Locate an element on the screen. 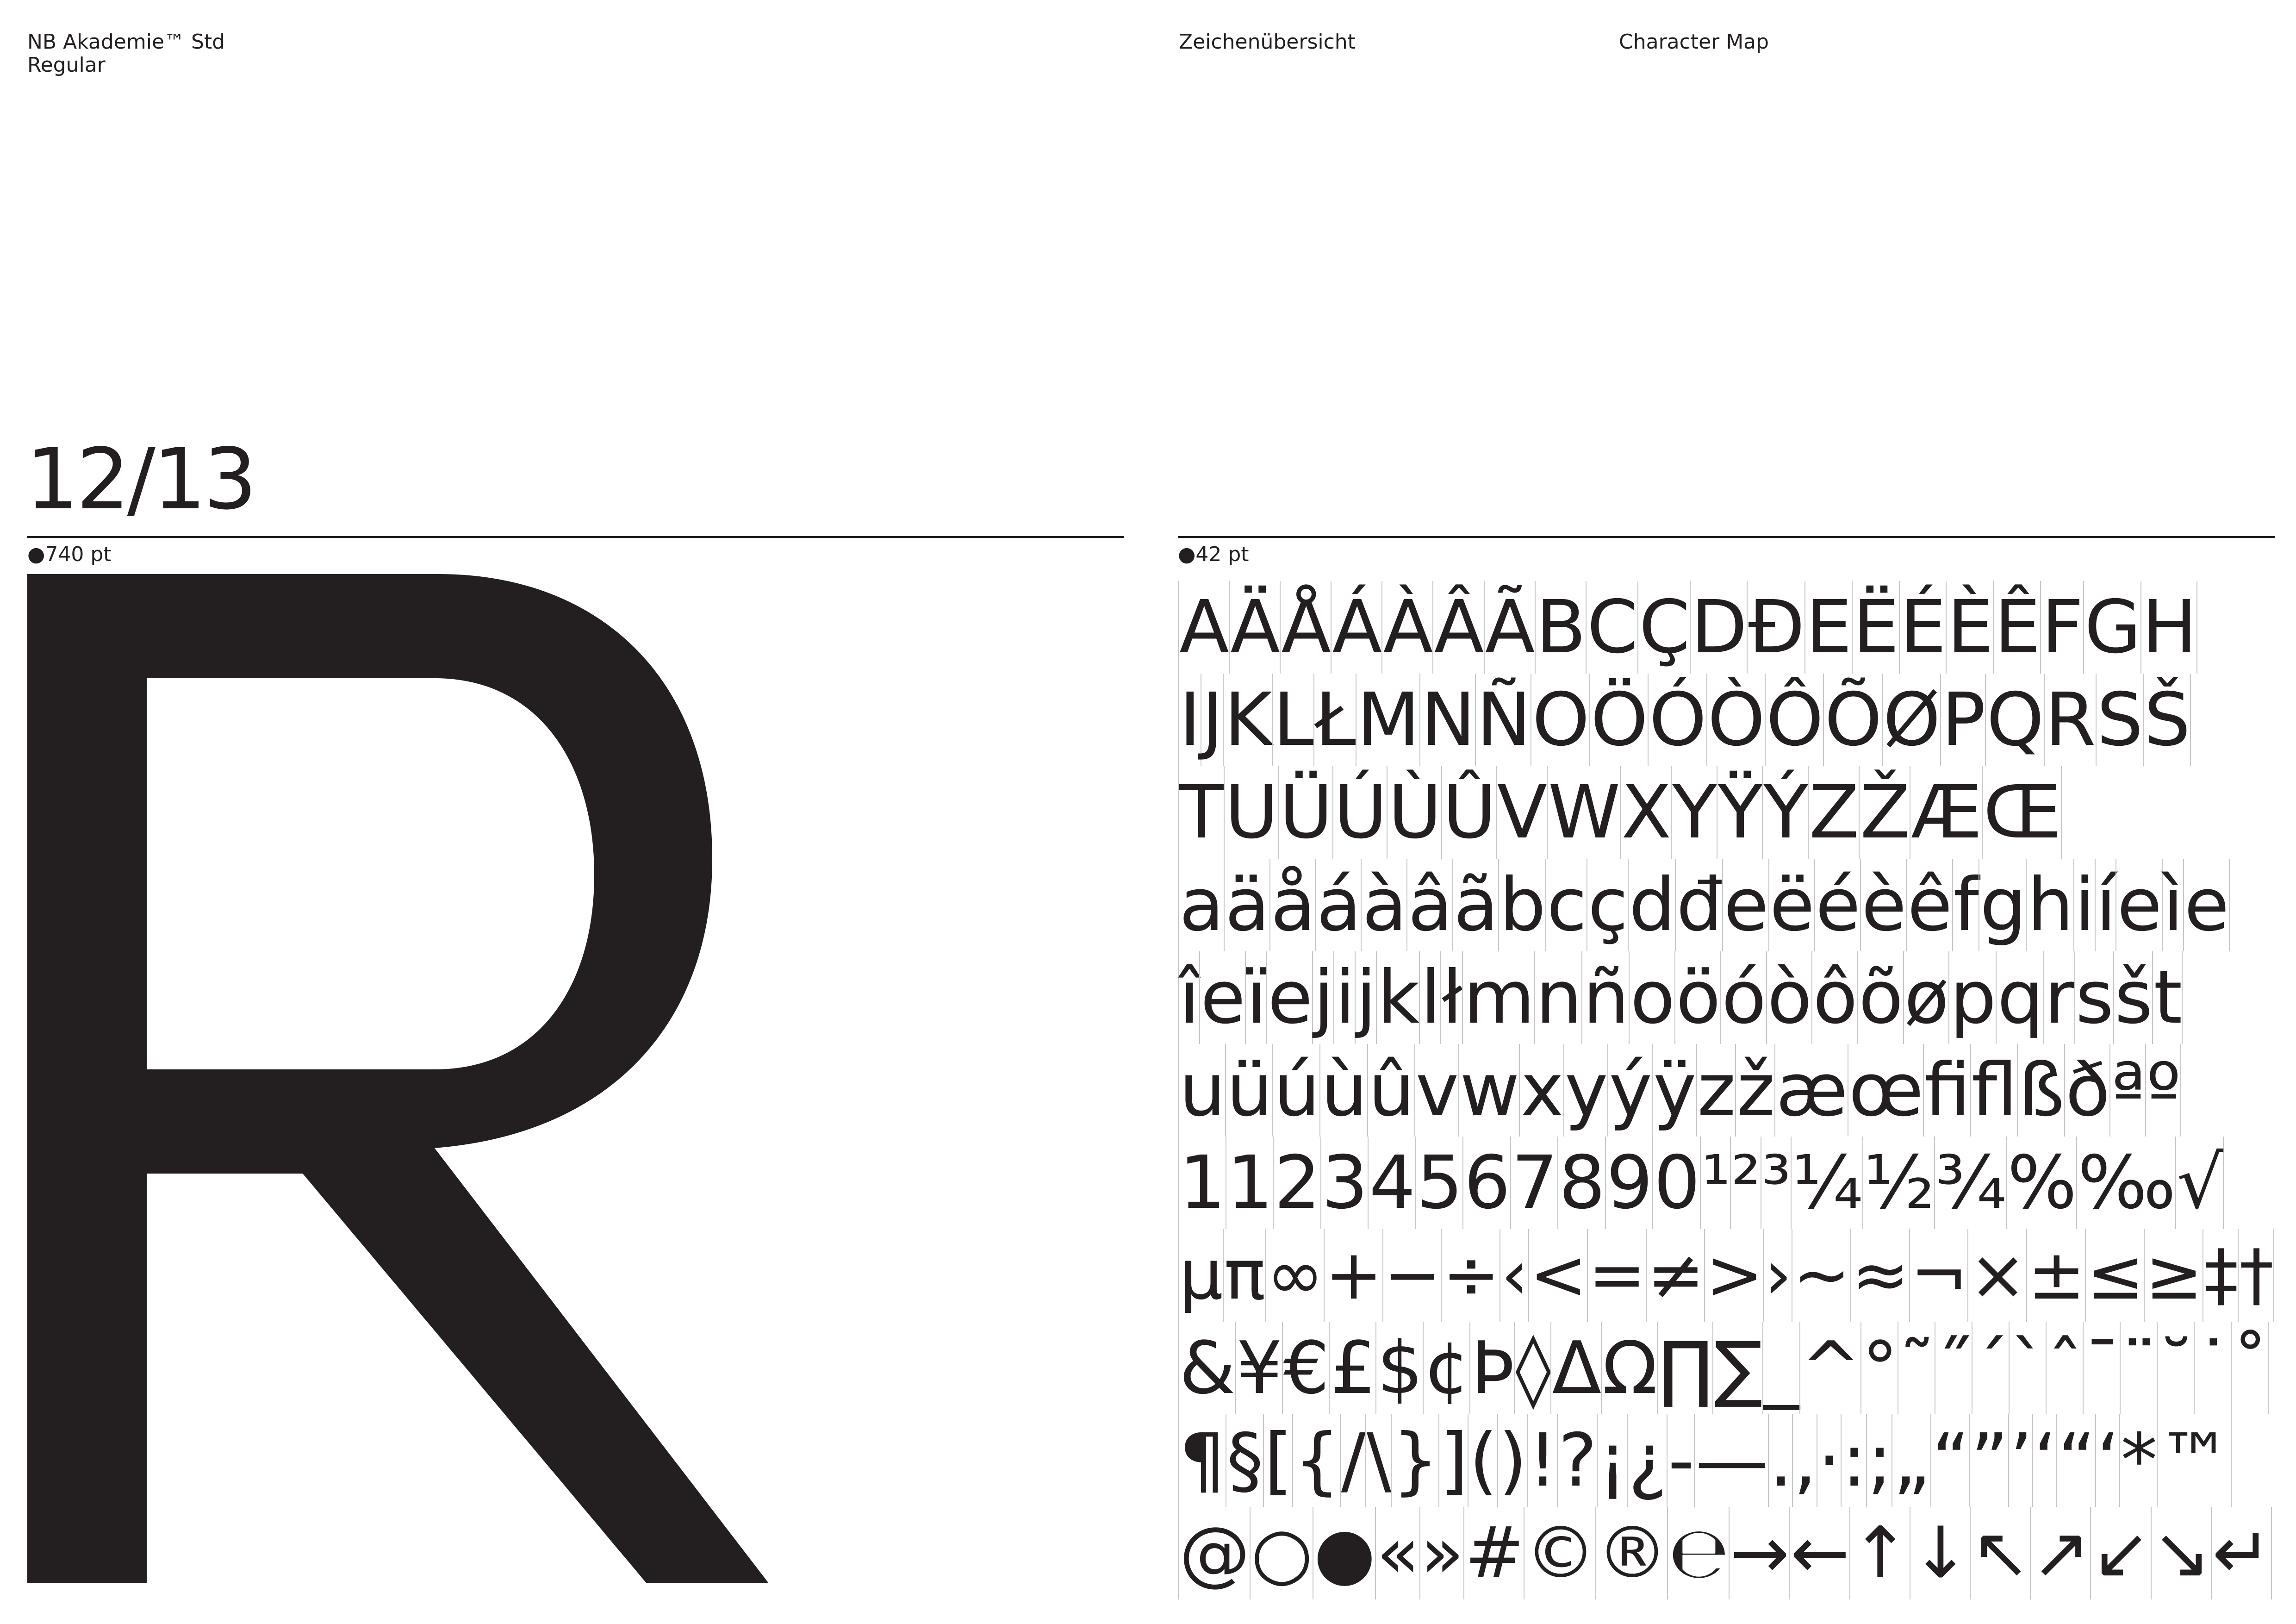 This screenshot has height=1624, width=2296. glyph-cell: ● is located at coordinates (1344, 1553).